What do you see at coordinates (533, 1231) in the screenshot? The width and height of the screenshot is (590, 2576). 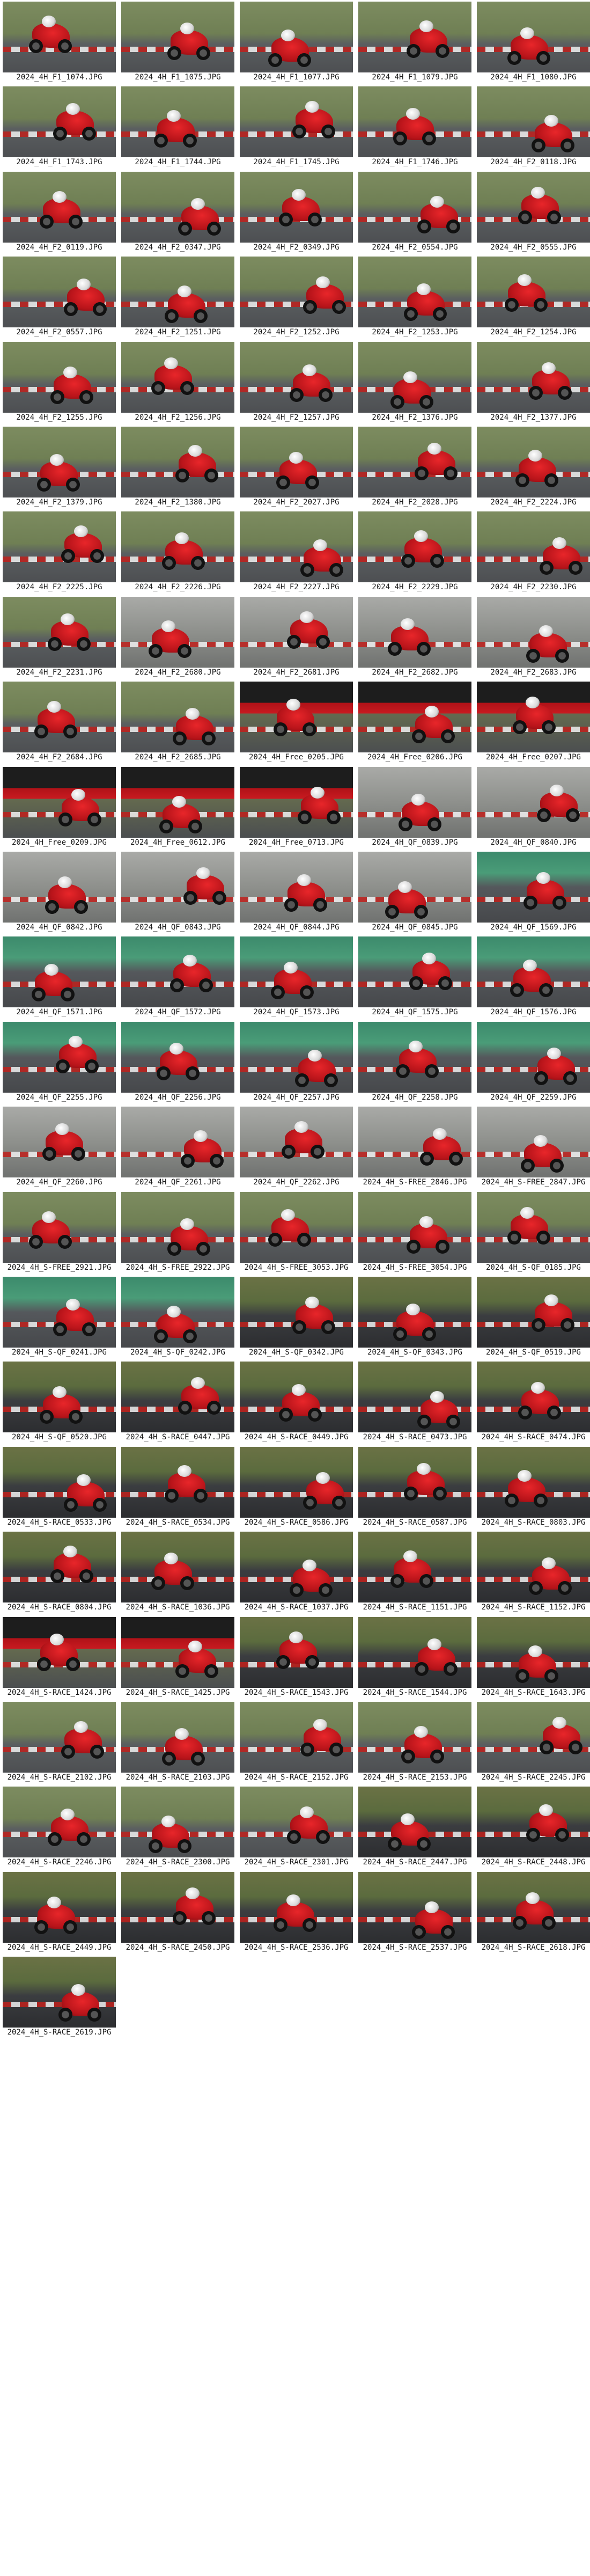 I see `gallery-item: 2024_4H_S-QF_0185.JPG` at bounding box center [533, 1231].